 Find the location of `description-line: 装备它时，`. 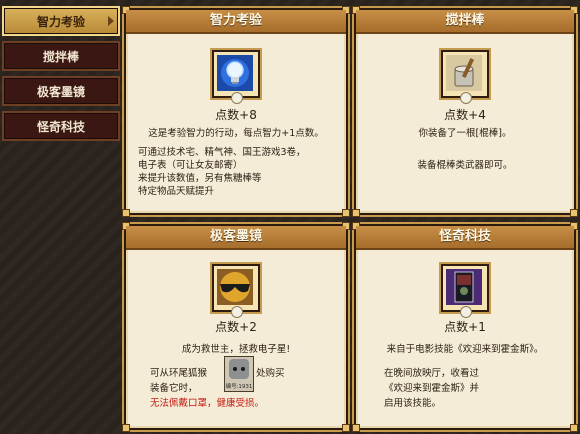

description-line: 装备它时， is located at coordinates (174, 388).